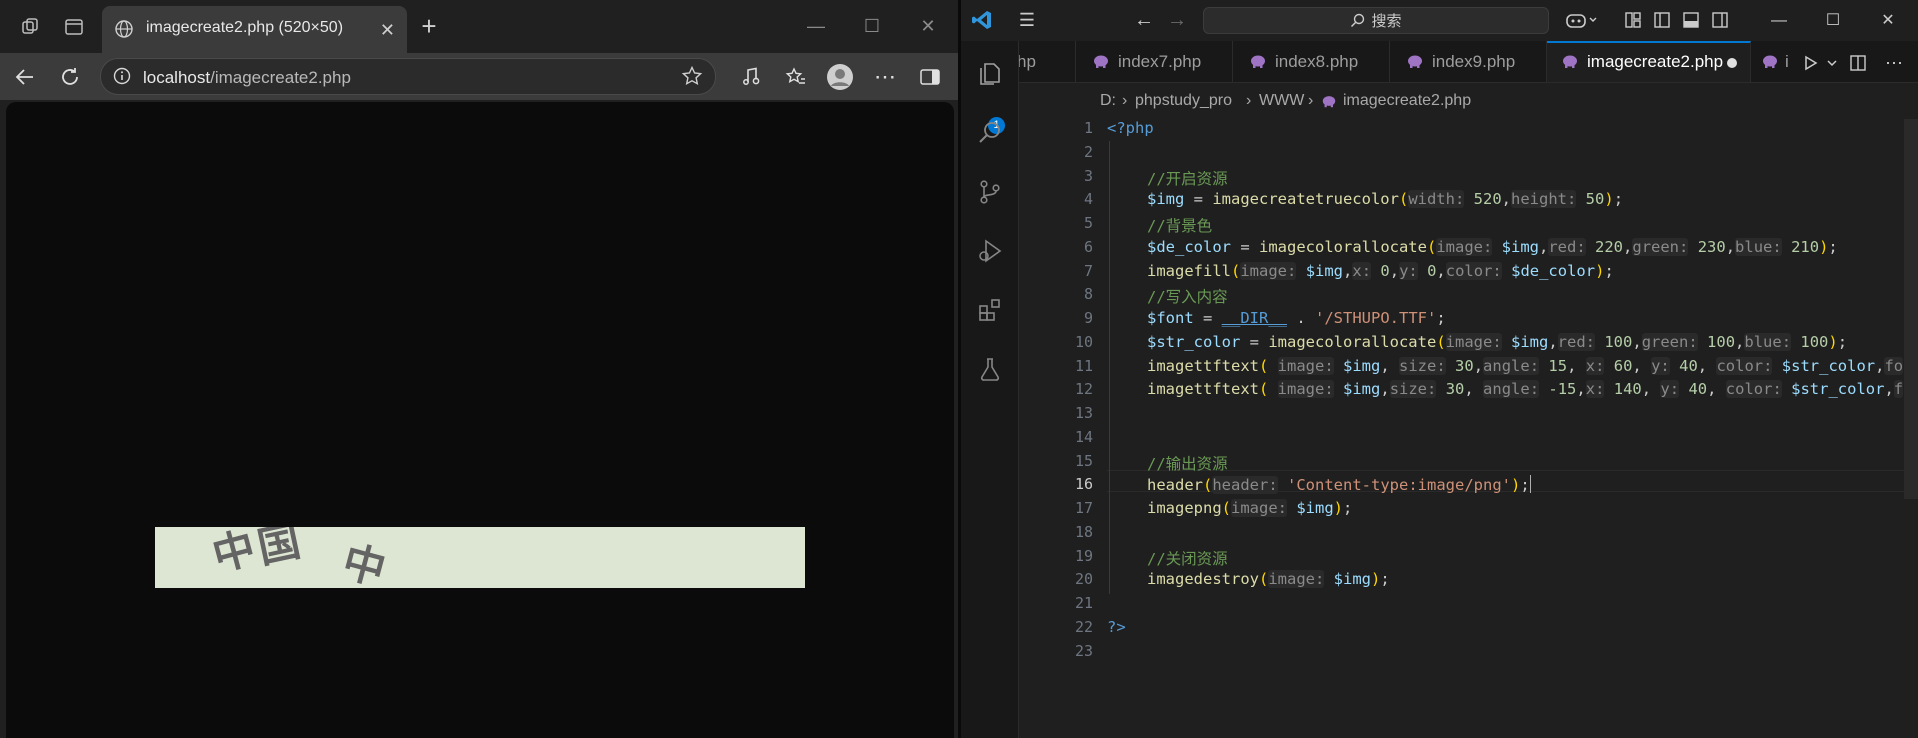  Describe the element at coordinates (1088, 199) in the screenshot. I see `line-number: 4` at that location.